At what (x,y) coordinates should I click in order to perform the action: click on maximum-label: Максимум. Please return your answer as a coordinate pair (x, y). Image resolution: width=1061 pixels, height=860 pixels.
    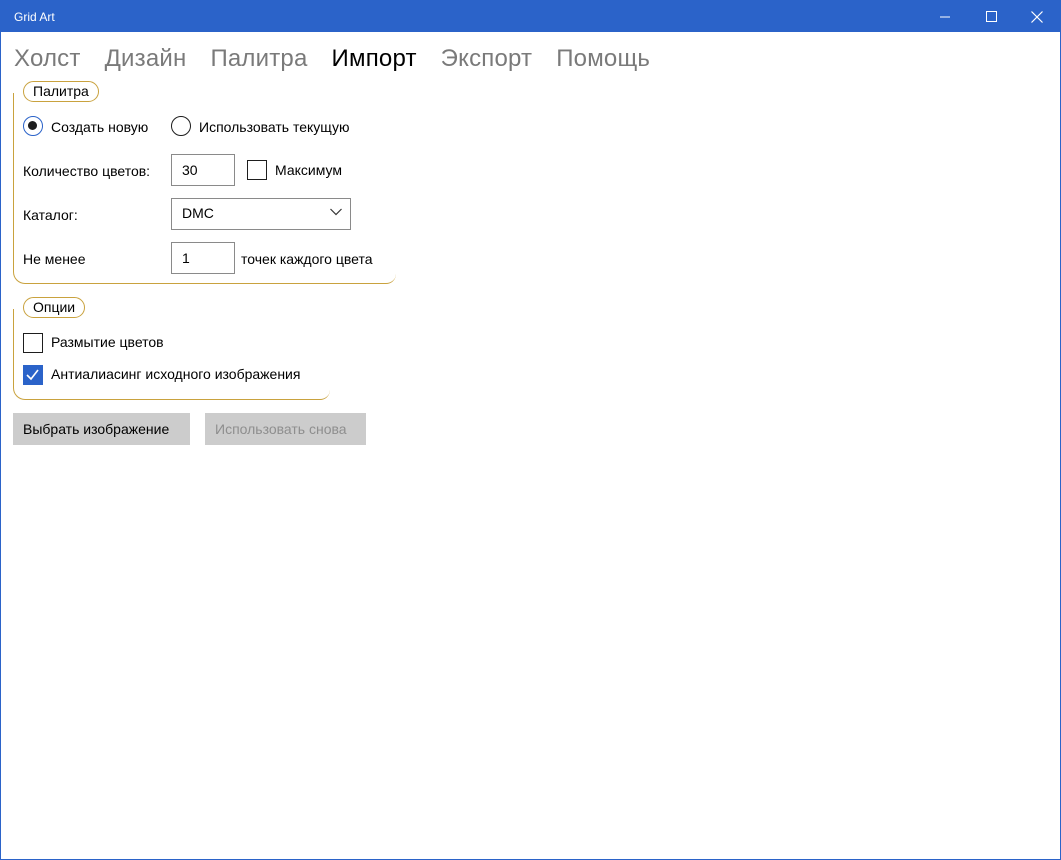
    Looking at the image, I should click on (308, 170).